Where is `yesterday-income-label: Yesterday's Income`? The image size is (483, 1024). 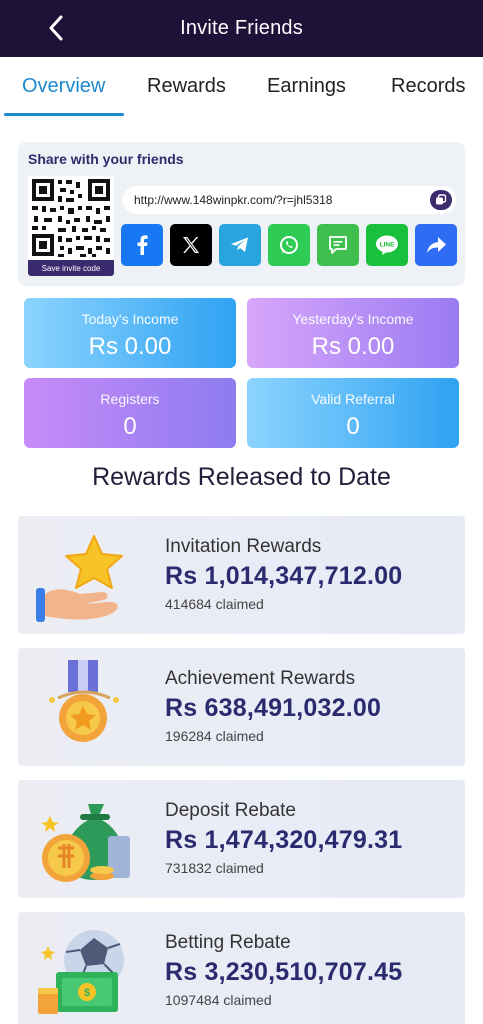
yesterday-income-label: Yesterday's Income is located at coordinates (353, 319).